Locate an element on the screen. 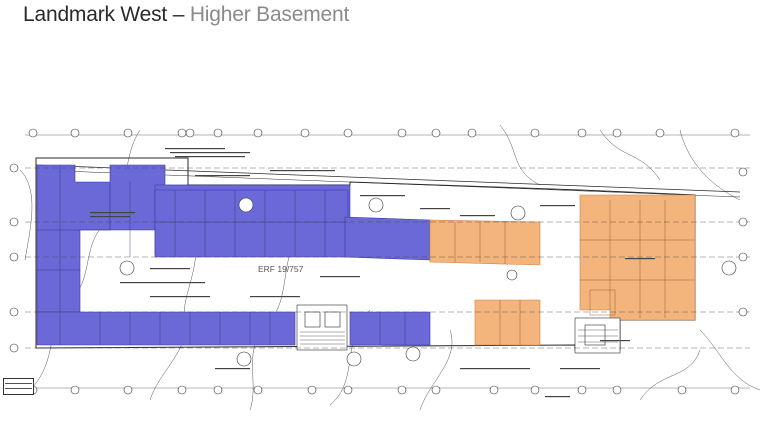 The width and height of the screenshot is (776, 426). erf-label: ERF 19/757 is located at coordinates (281, 269).